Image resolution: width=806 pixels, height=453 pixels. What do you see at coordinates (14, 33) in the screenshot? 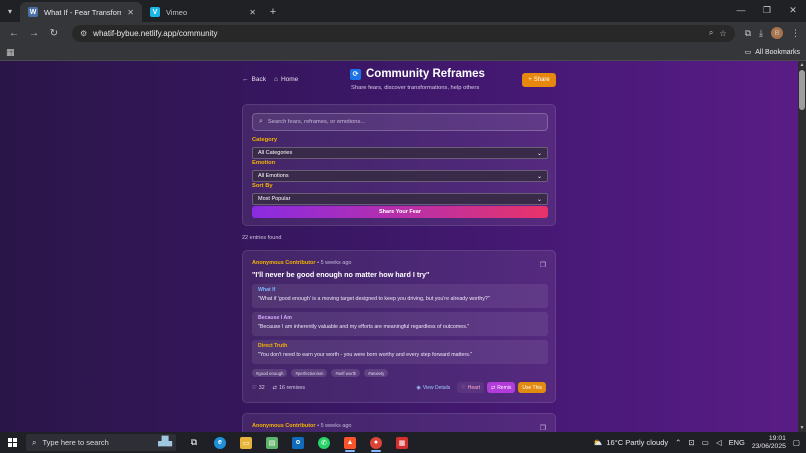
I see `back-arrow-icon: ←` at bounding box center [14, 33].